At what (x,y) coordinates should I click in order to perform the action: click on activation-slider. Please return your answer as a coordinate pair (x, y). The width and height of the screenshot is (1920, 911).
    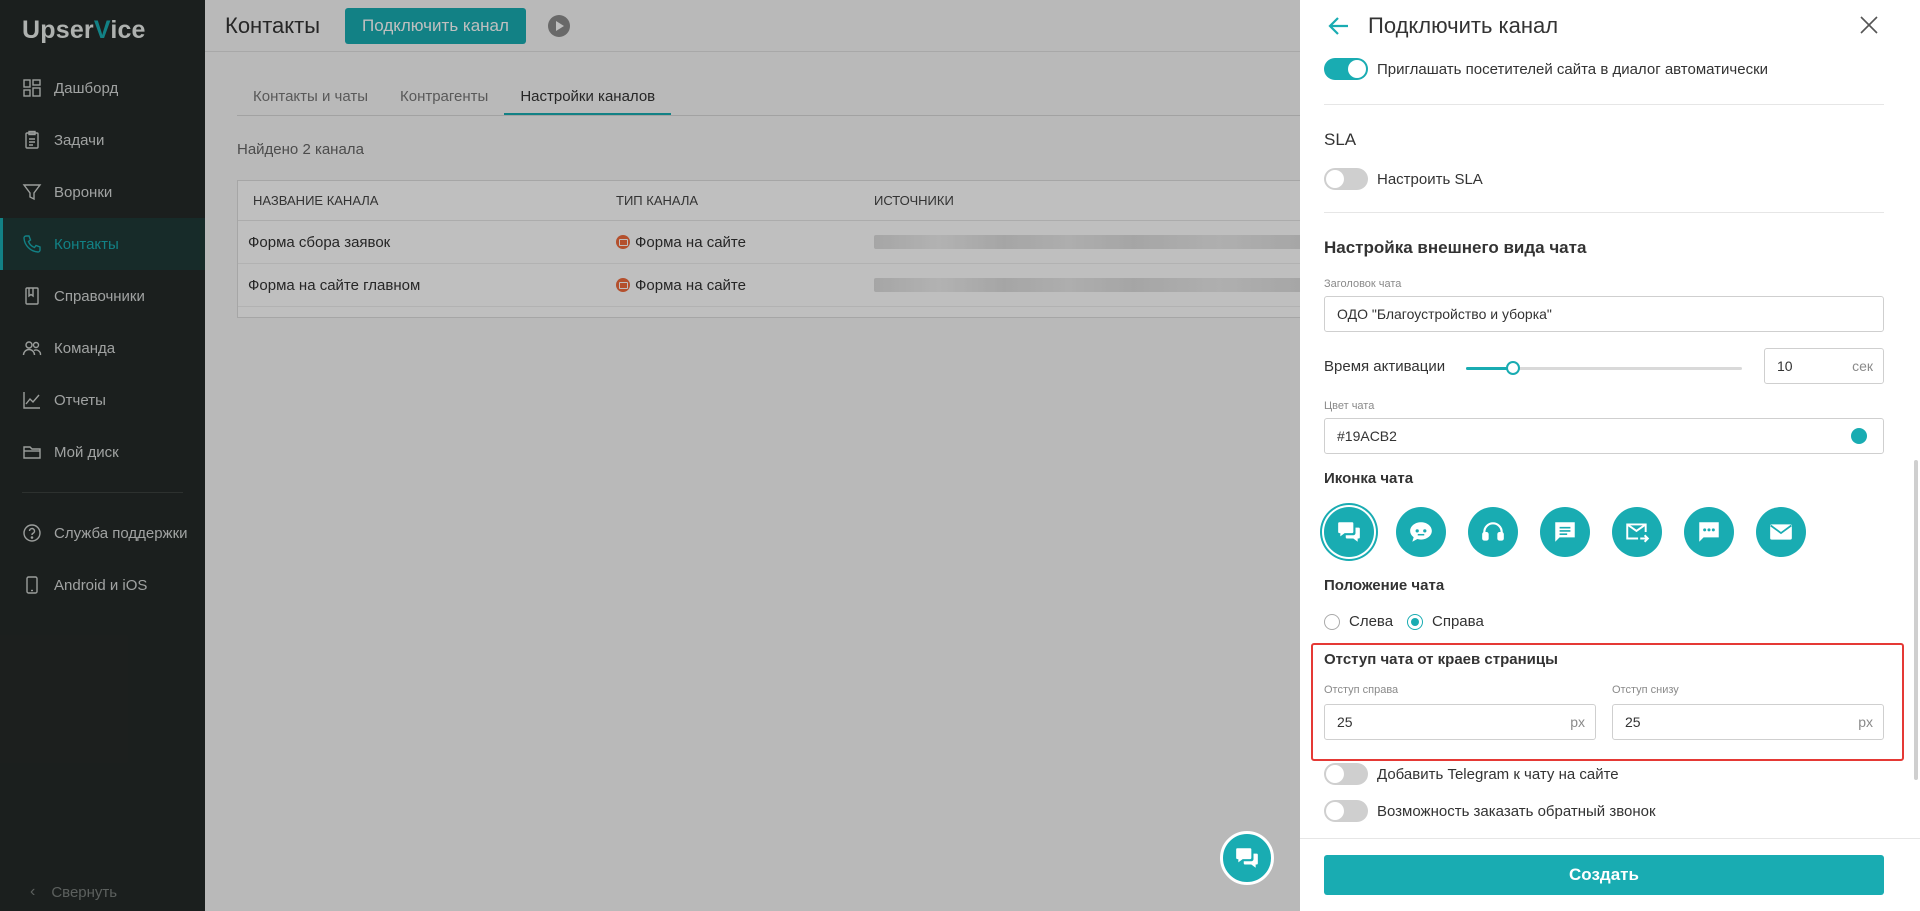
    Looking at the image, I should click on (1604, 368).